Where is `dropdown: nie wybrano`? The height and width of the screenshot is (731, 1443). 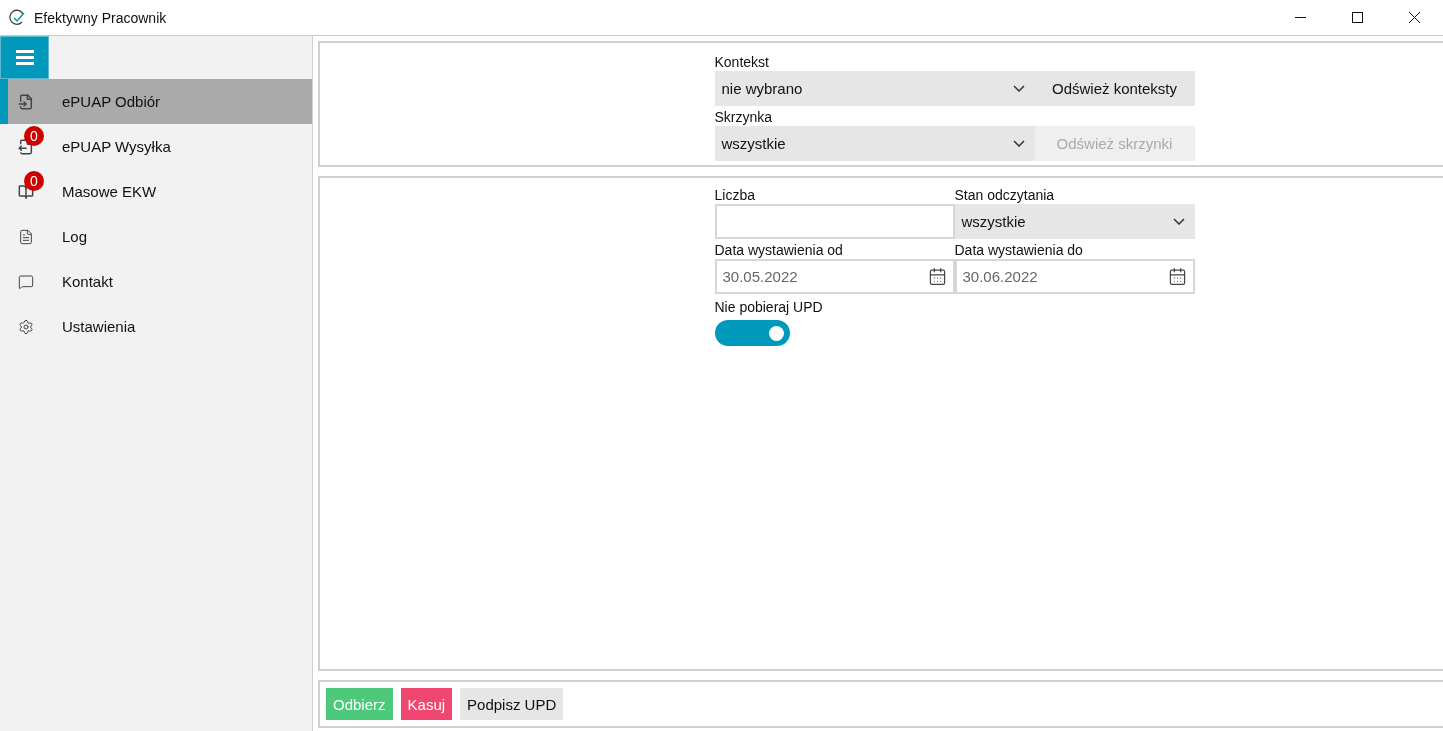
dropdown: nie wybrano is located at coordinates (874, 88).